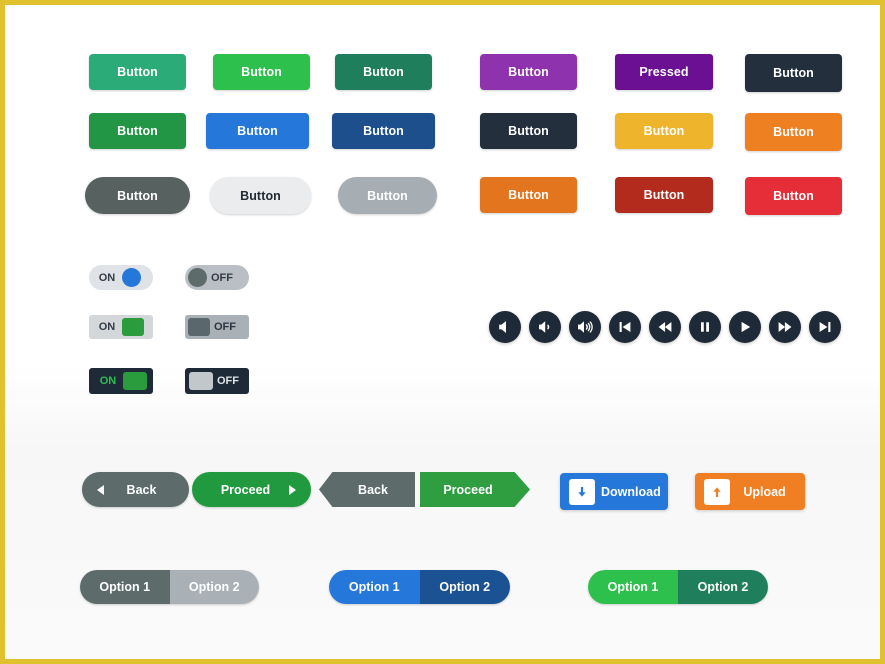 Image resolution: width=885 pixels, height=664 pixels. Describe the element at coordinates (245, 489) in the screenshot. I see `proceed-pill-label: Proceed` at that location.